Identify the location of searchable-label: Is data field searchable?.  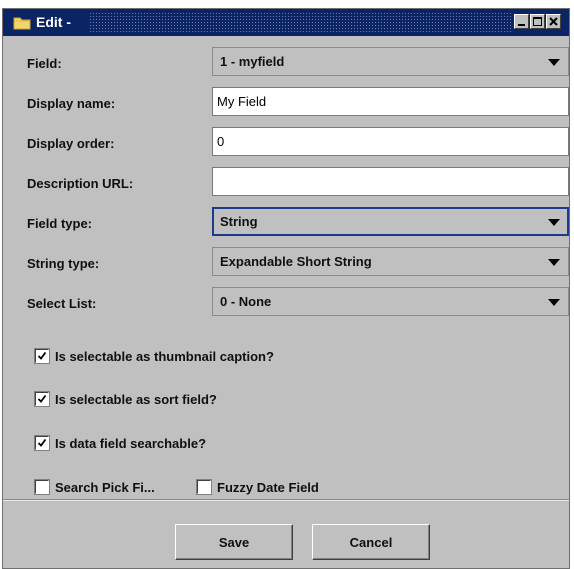
(131, 443).